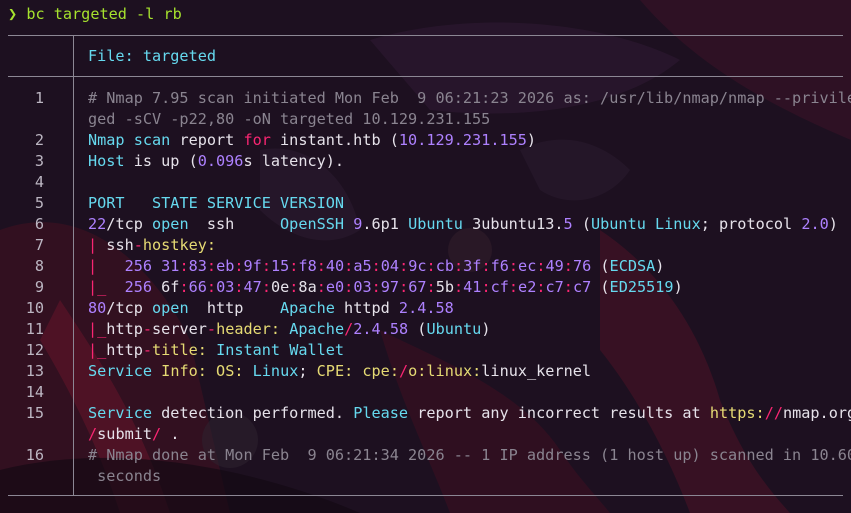 This screenshot has height=513, width=851. What do you see at coordinates (39, 287) in the screenshot?
I see `line-number: 9` at bounding box center [39, 287].